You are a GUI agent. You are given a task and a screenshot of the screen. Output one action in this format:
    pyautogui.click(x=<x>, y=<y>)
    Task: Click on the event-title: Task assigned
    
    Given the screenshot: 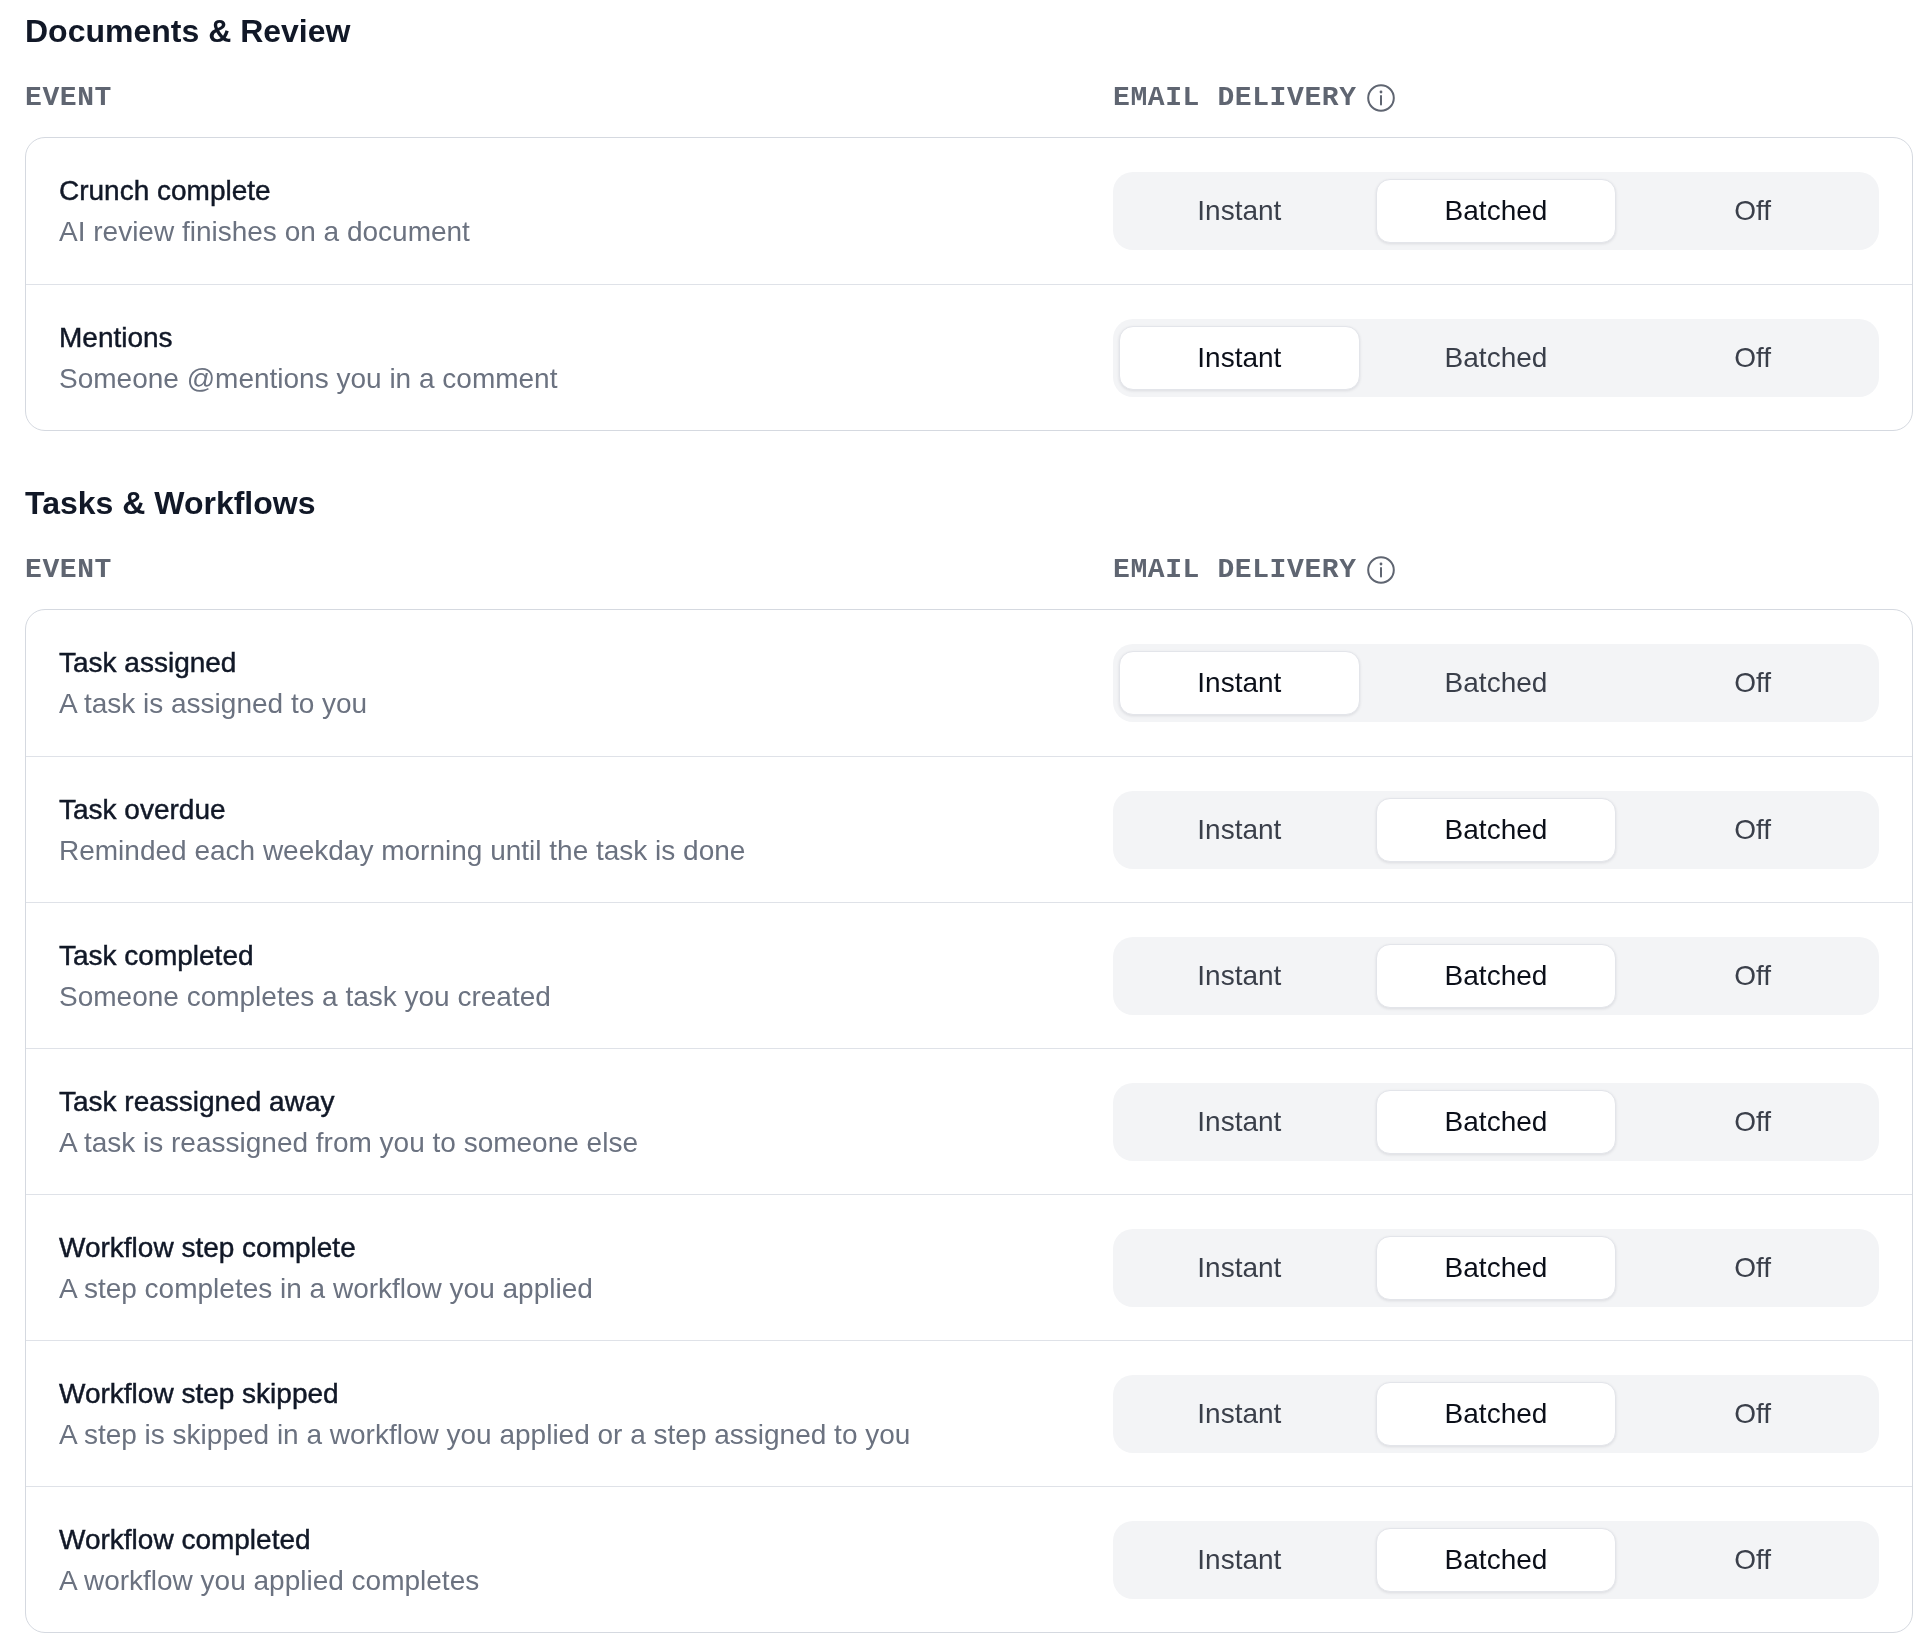 What is the action you would take?
    pyautogui.click(x=148, y=663)
    